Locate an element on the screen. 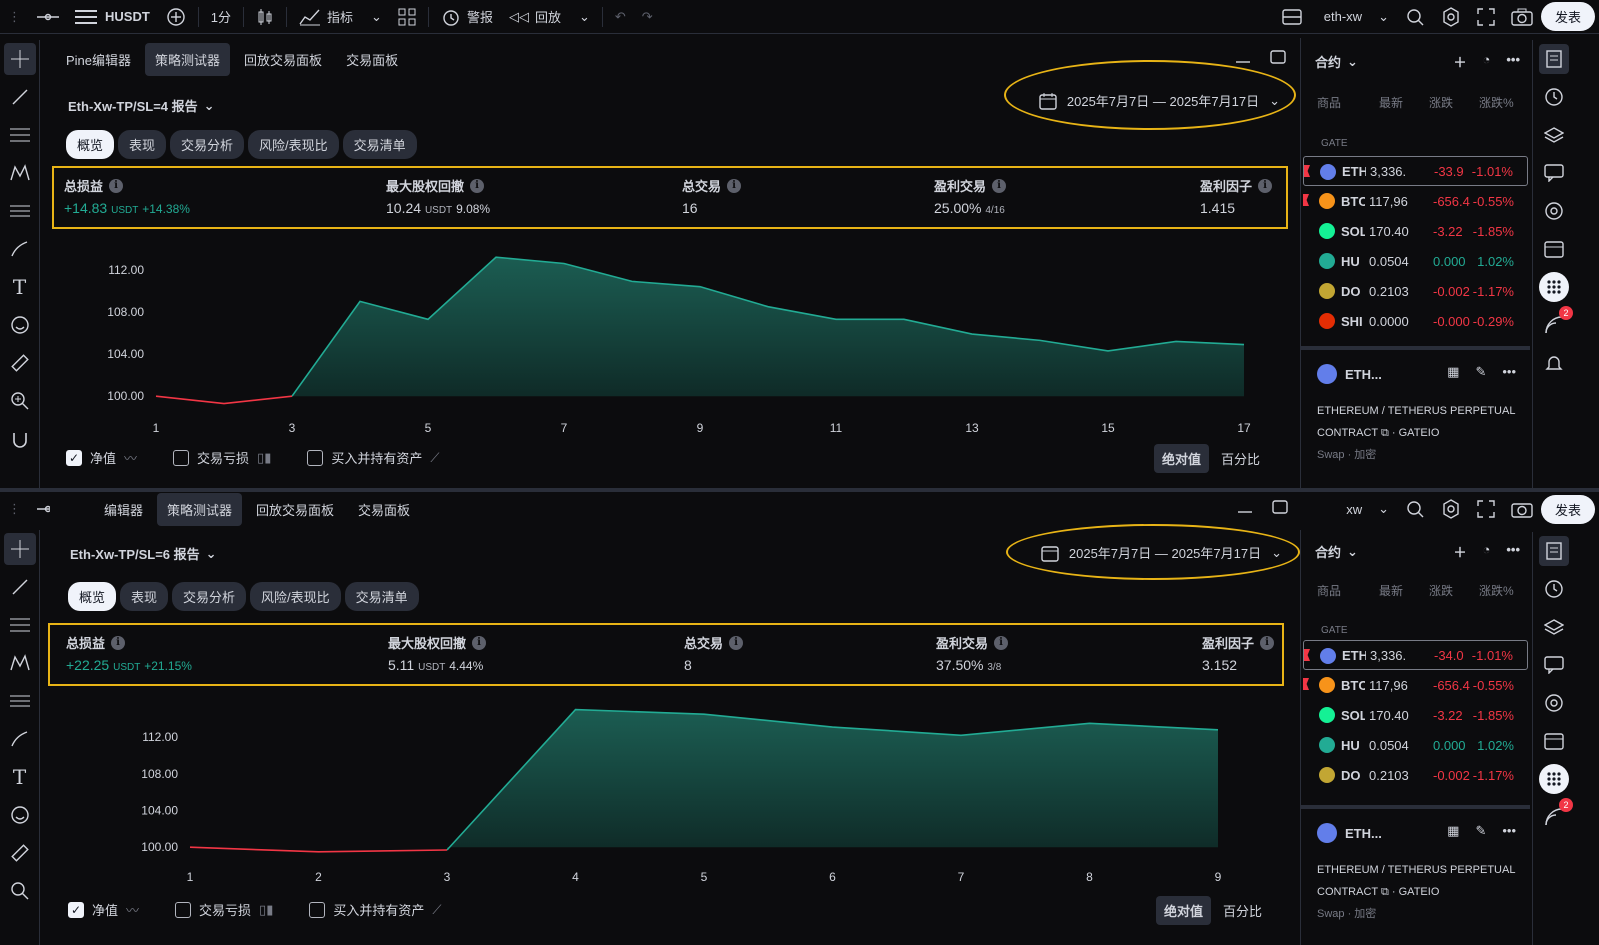 The image size is (1599, 945). watchlist-row: ETH 3,336. -34.0 -1.01% is located at coordinates (1415, 655).